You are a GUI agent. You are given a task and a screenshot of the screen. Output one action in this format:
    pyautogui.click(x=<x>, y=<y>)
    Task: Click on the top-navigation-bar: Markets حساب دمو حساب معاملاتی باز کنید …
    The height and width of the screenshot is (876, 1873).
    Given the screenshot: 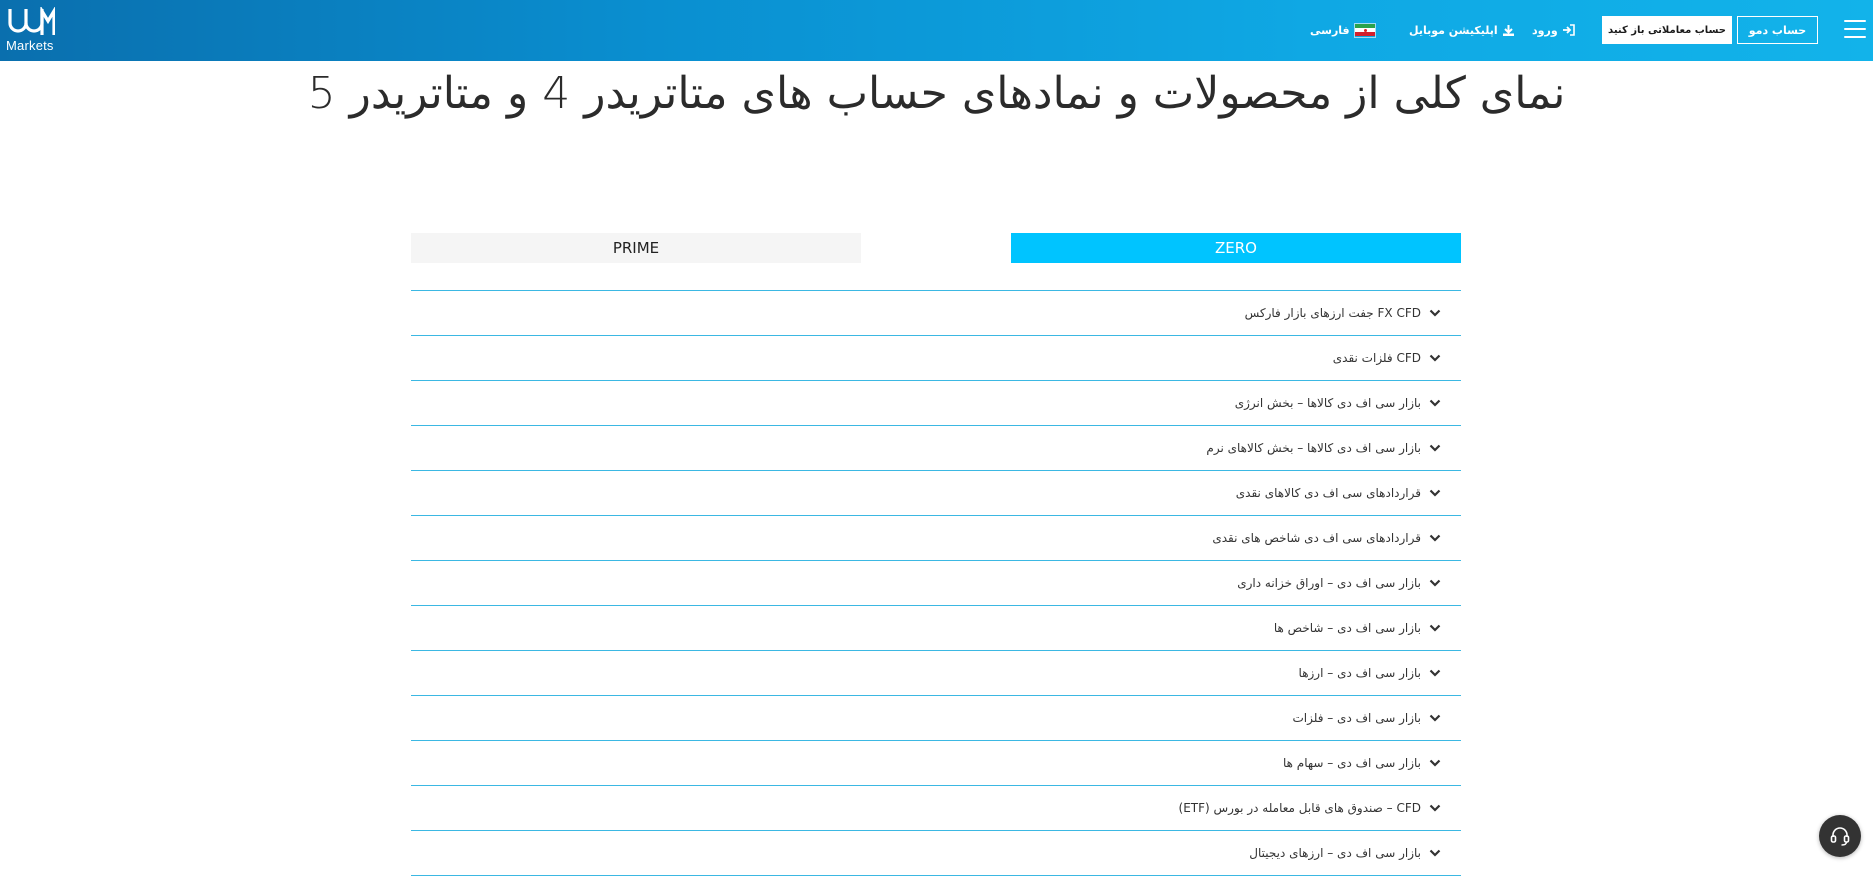 What is the action you would take?
    pyautogui.click(x=936, y=30)
    